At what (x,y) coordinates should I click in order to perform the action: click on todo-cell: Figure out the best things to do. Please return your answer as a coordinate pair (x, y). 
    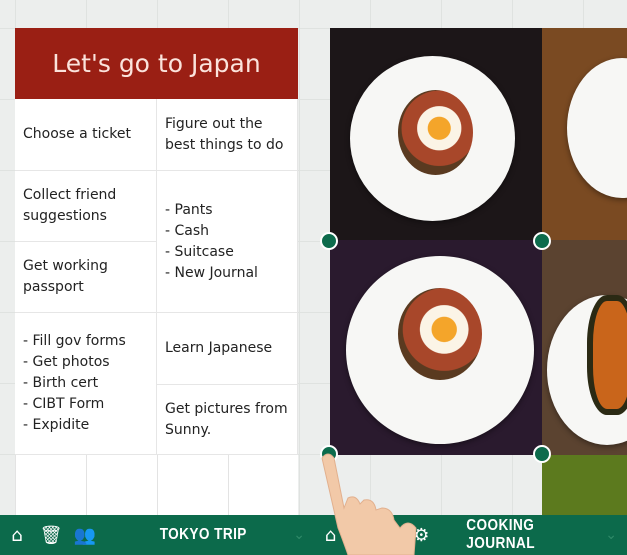
    Looking at the image, I should click on (227, 135).